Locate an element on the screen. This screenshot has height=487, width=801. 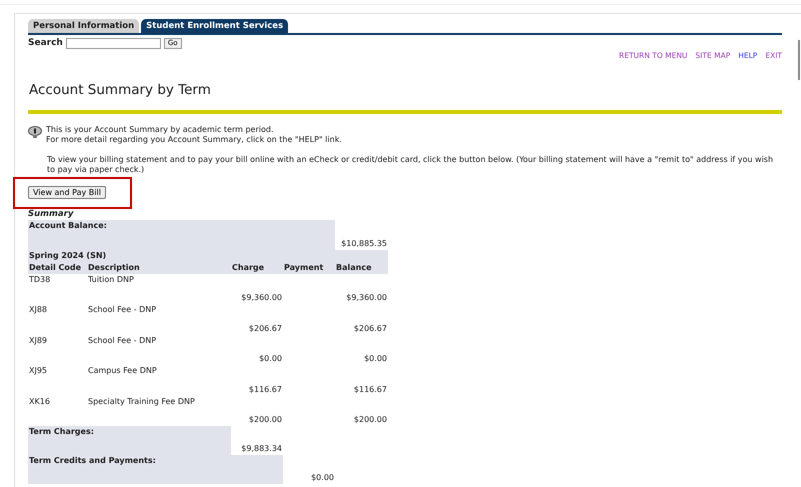
page-title: Account Summary by Term is located at coordinates (120, 89).